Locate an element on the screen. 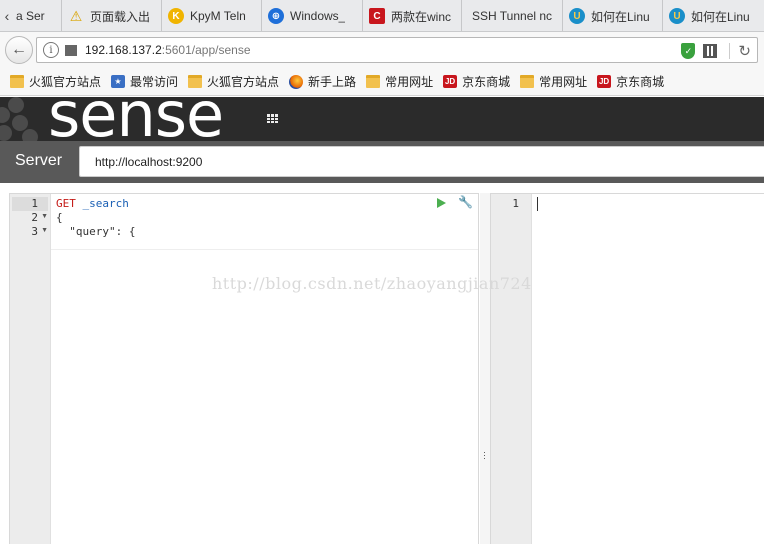  request-editor-gutter: 1 2 ▼ 3 ▼ is located at coordinates (30, 369).